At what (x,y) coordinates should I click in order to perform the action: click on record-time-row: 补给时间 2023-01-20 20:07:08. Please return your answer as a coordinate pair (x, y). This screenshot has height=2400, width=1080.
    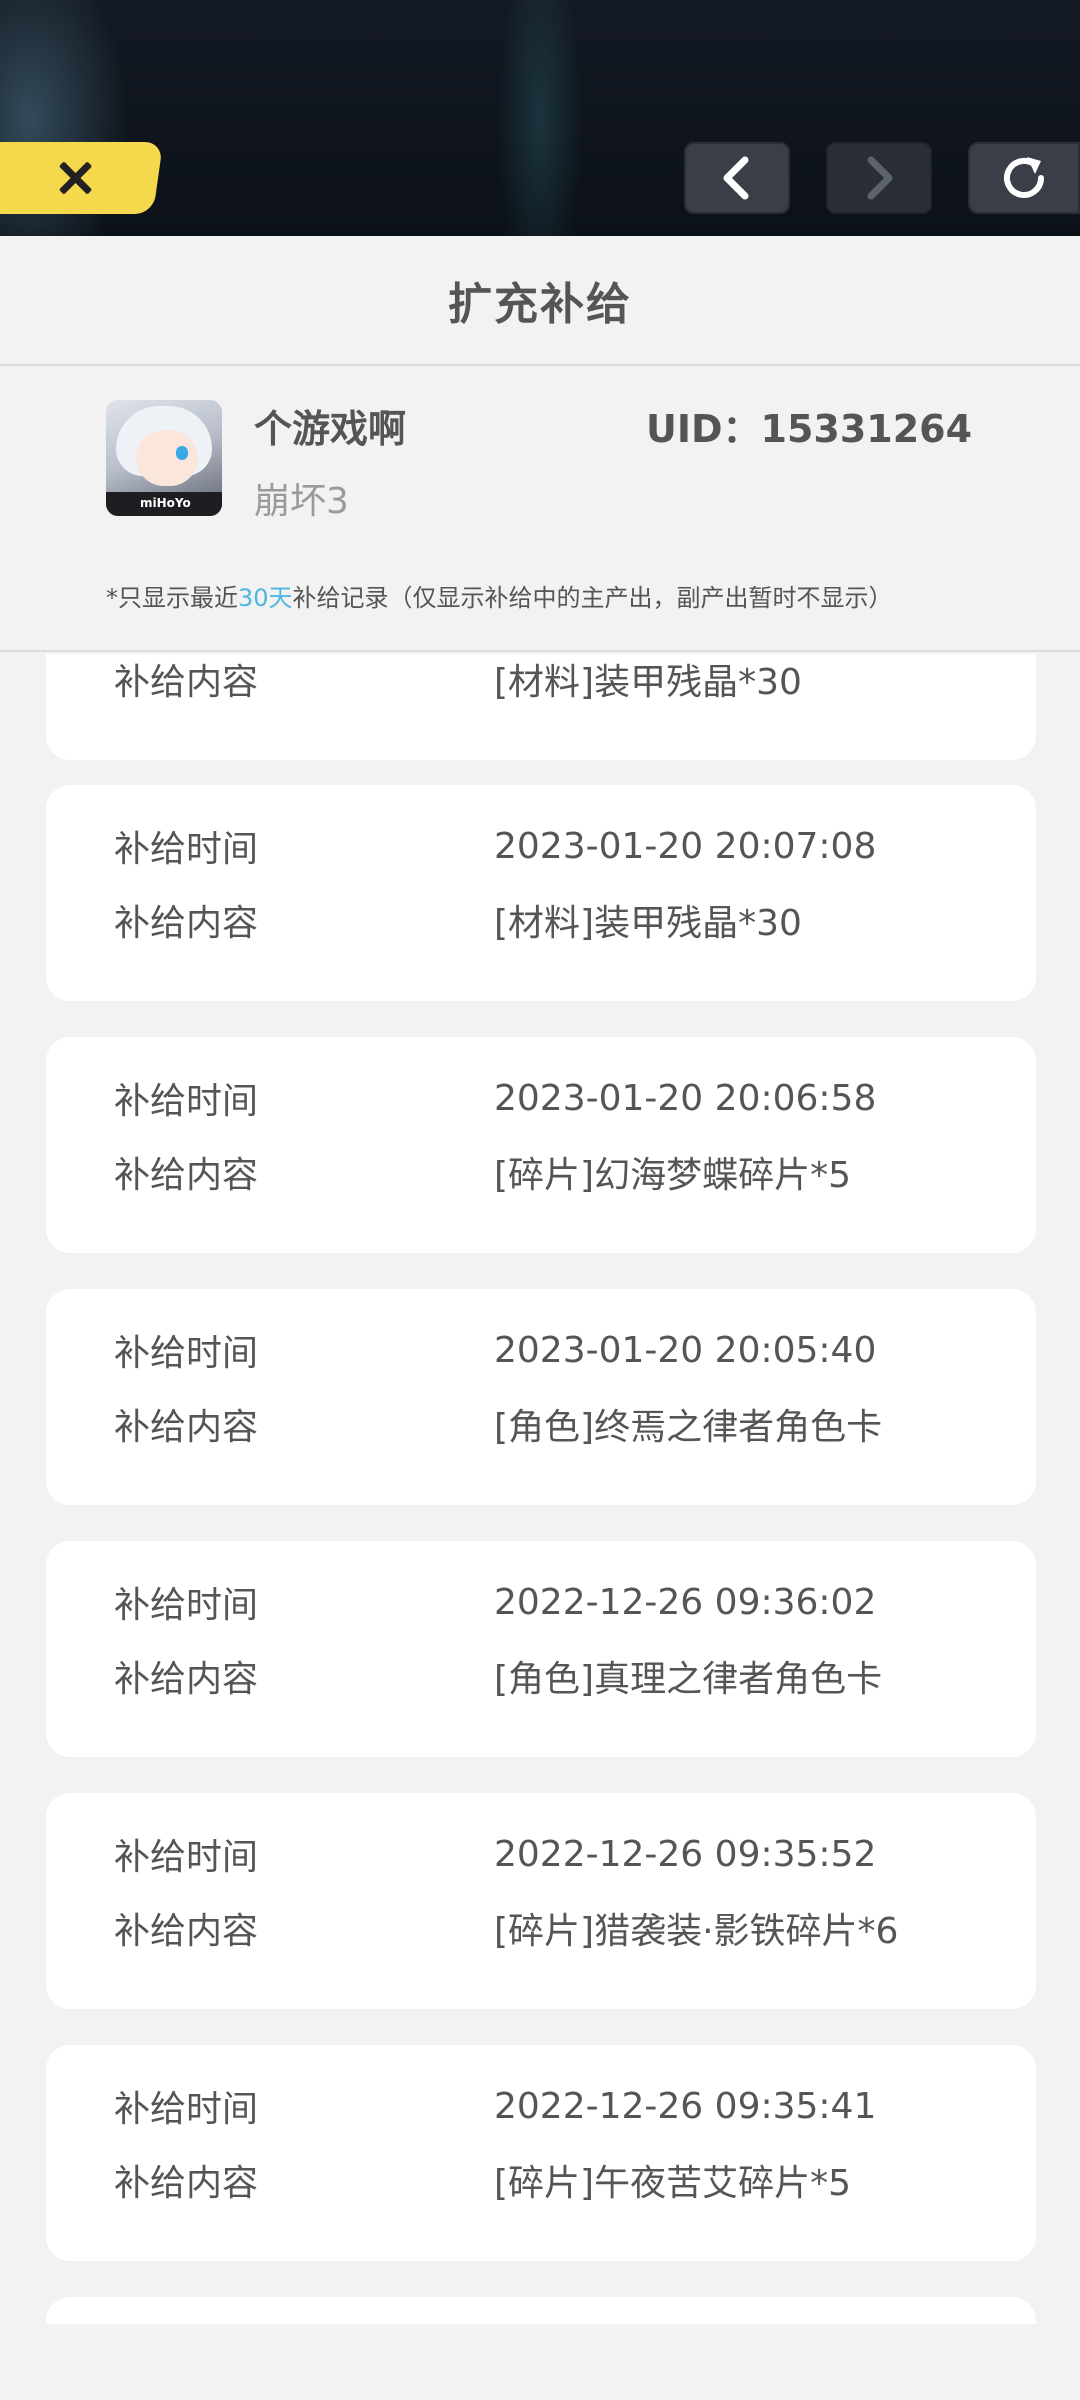
    Looking at the image, I should click on (554, 846).